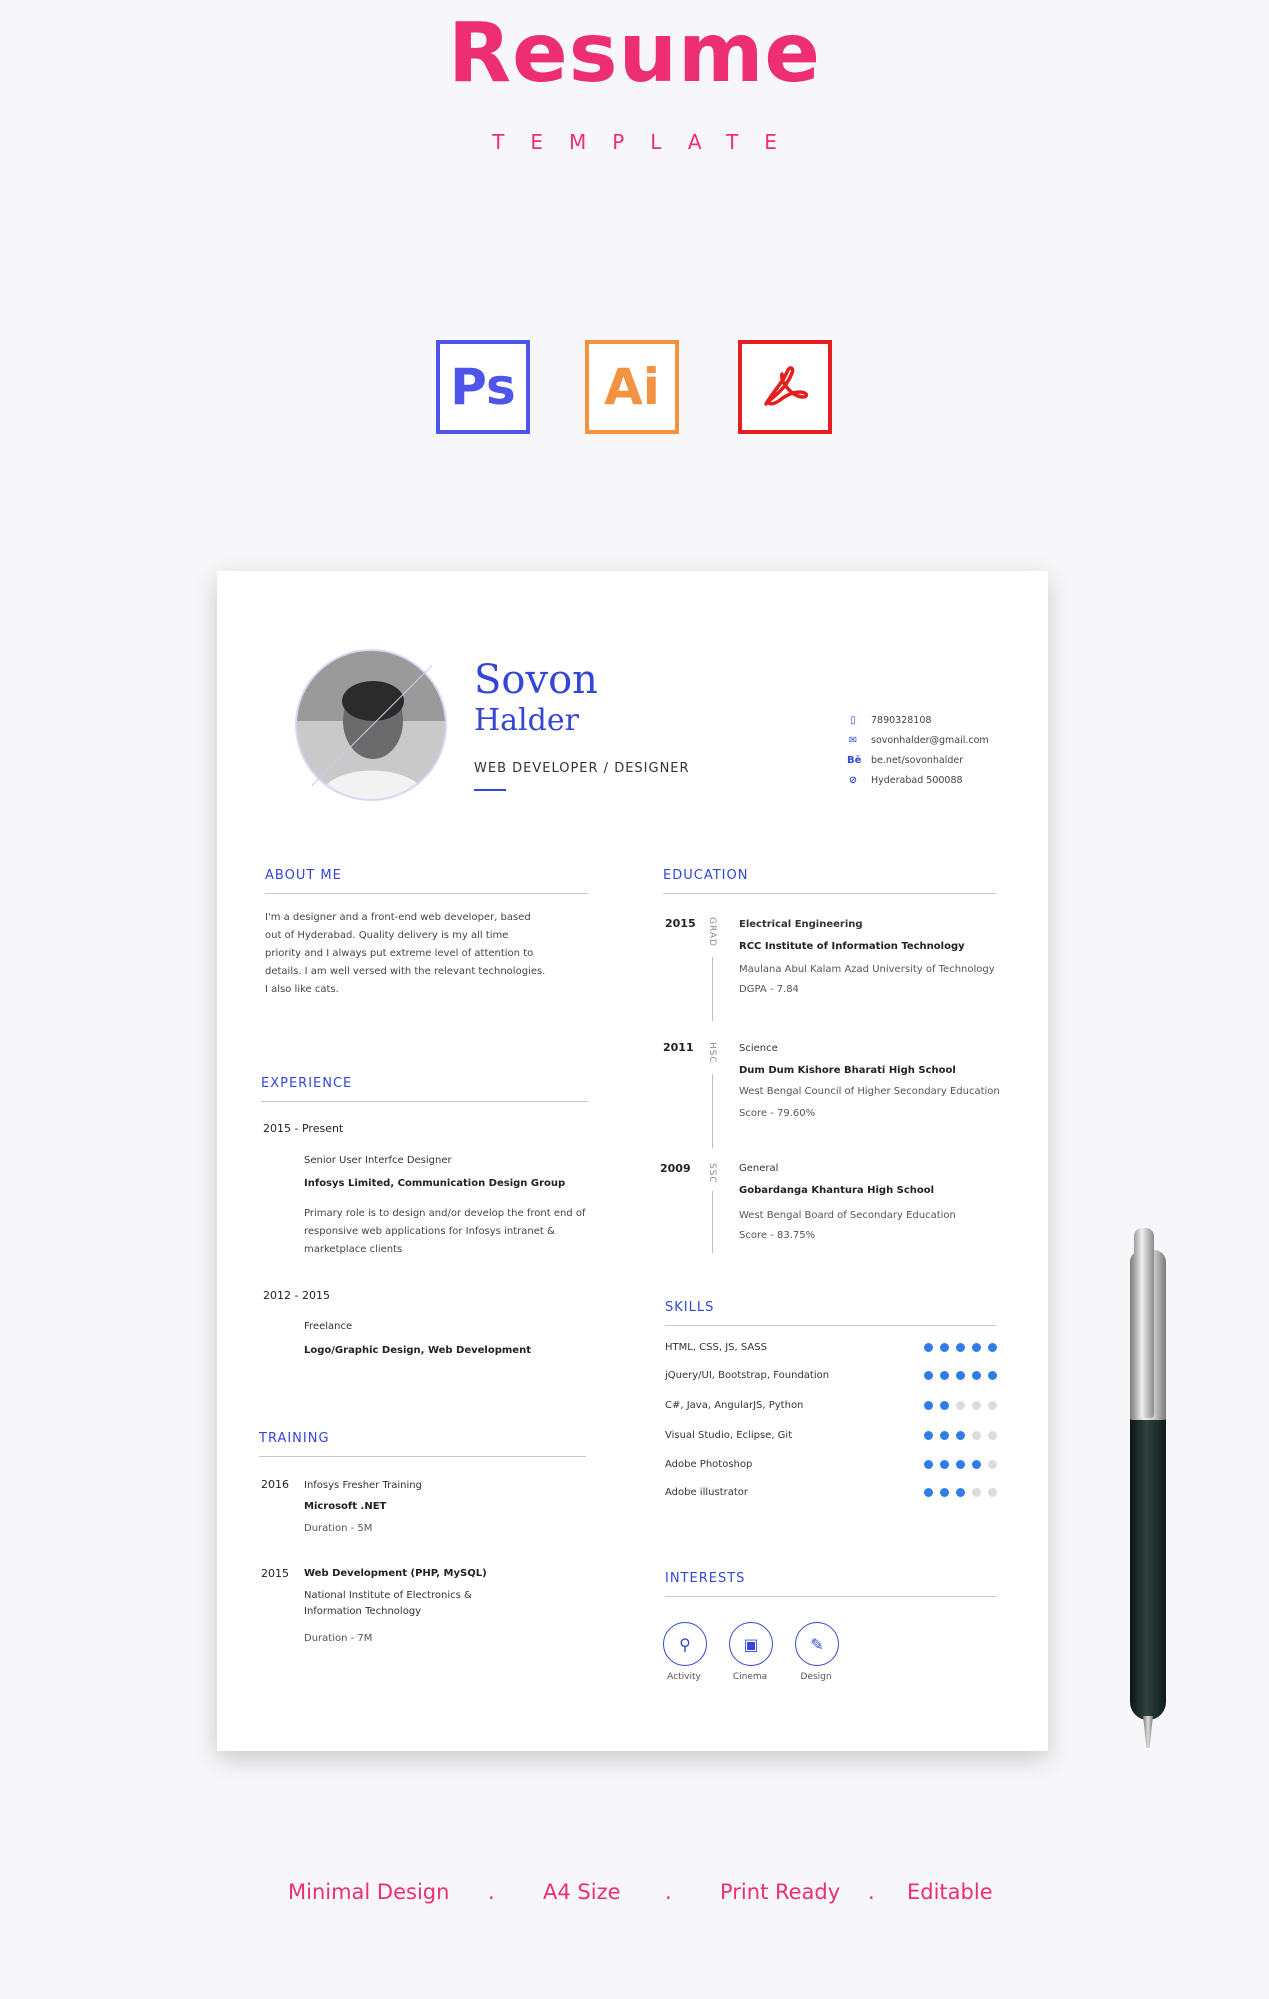  Describe the element at coordinates (338, 1528) in the screenshot. I see `training-duration: Duration - 5M` at that location.